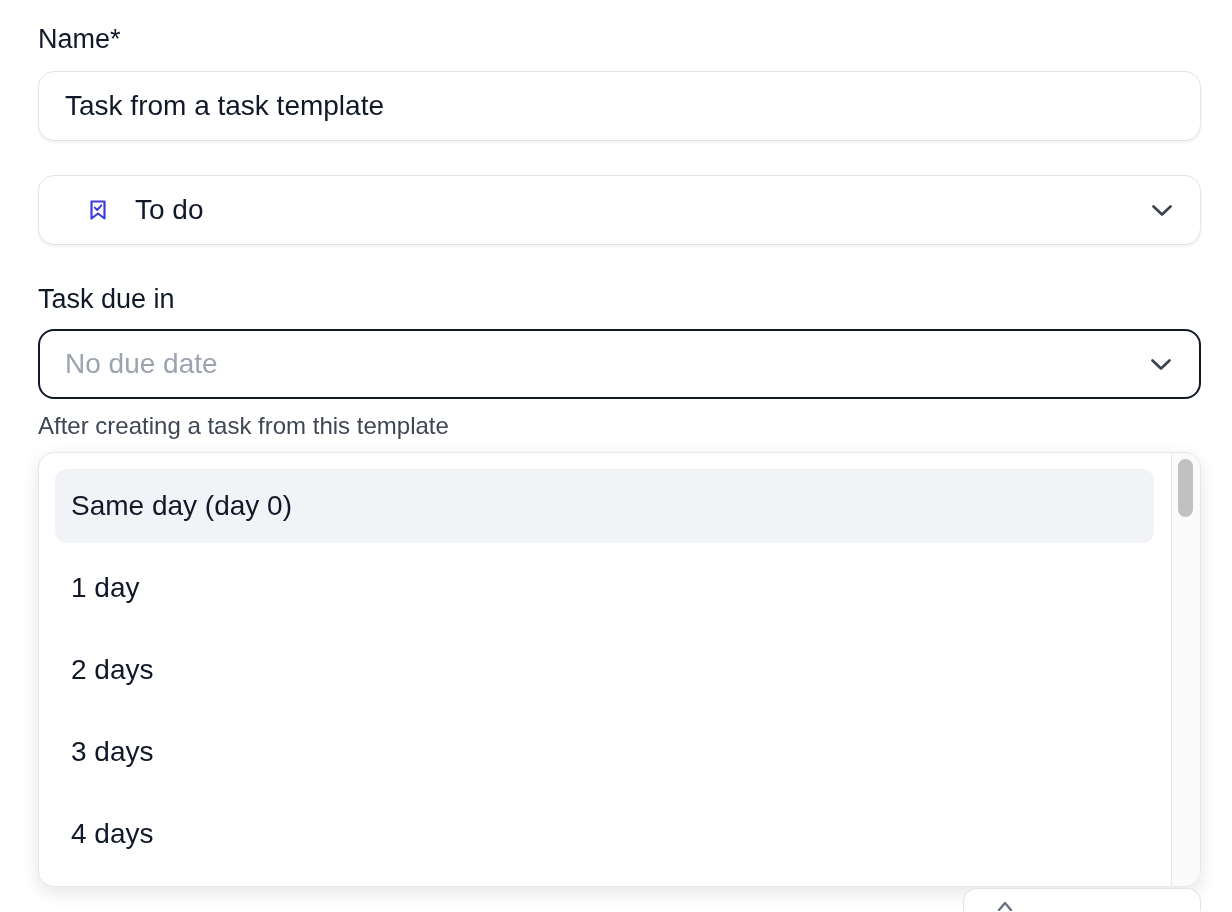 The width and height of the screenshot is (1232, 912). I want to click on bookmark-check-icon, so click(98, 210).